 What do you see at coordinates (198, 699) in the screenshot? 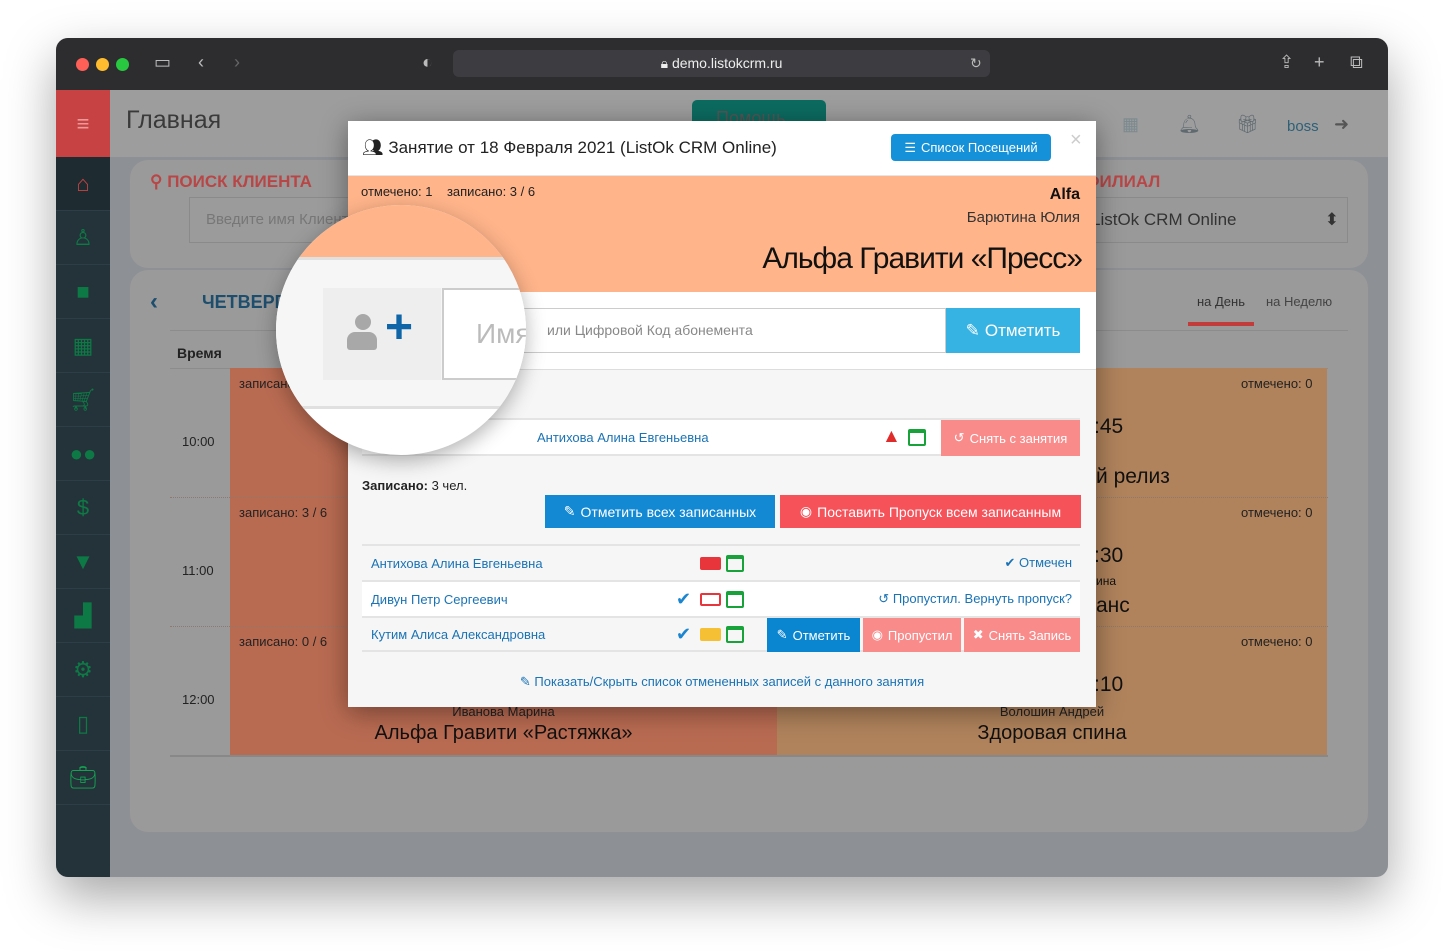
I see `time-label: 12:00` at bounding box center [198, 699].